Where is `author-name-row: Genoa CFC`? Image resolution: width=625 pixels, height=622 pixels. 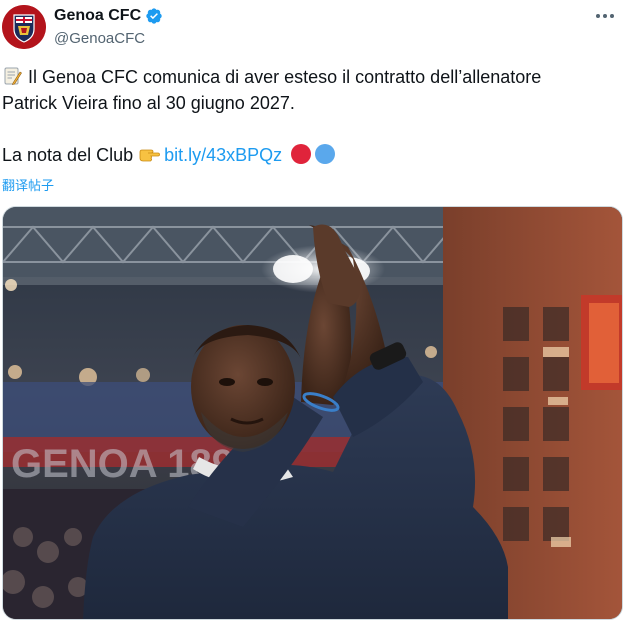
author-name-row: Genoa CFC is located at coordinates (108, 16).